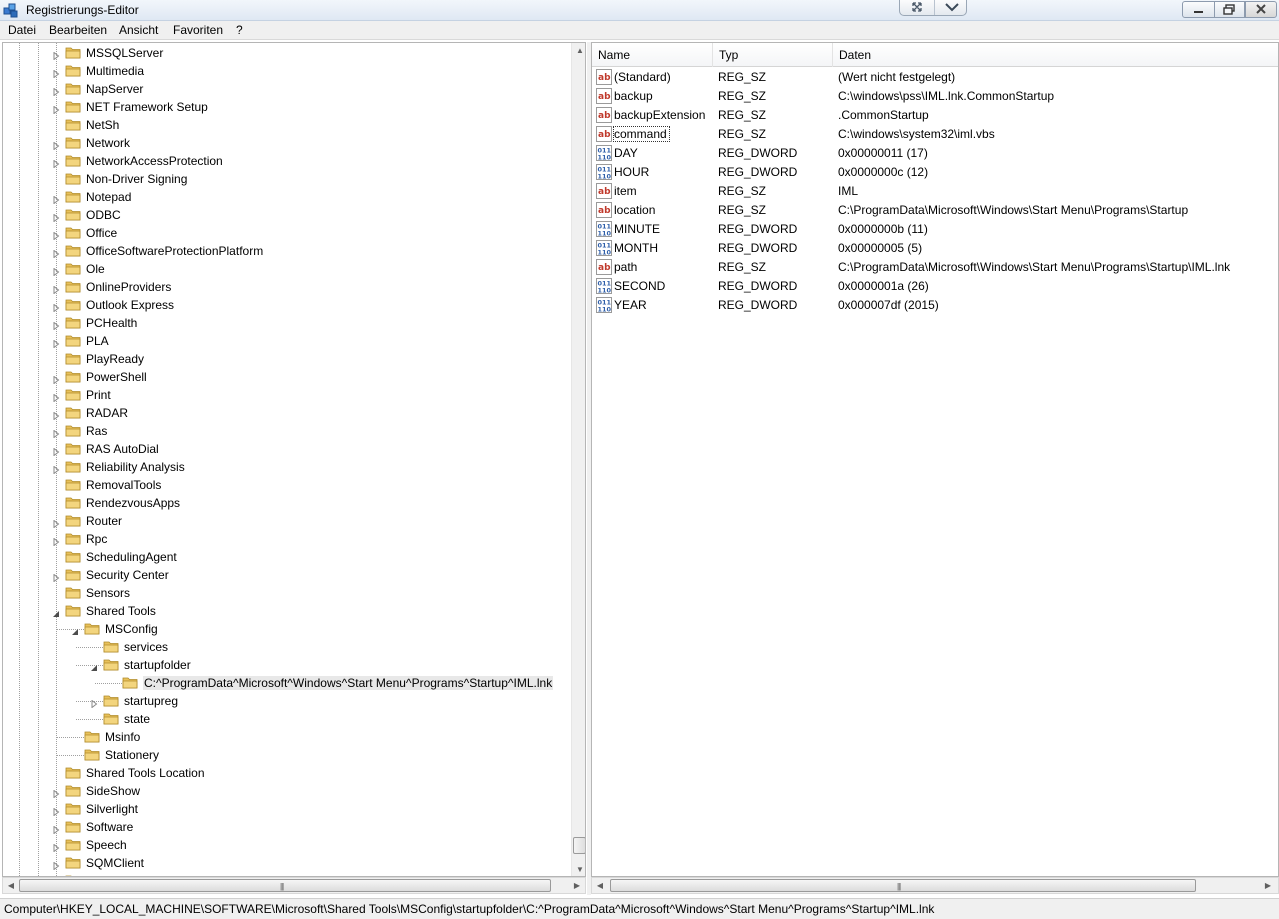 Image resolution: width=1279 pixels, height=919 pixels. Describe the element at coordinates (286, 845) in the screenshot. I see `tree-item-speech: Speech` at that location.